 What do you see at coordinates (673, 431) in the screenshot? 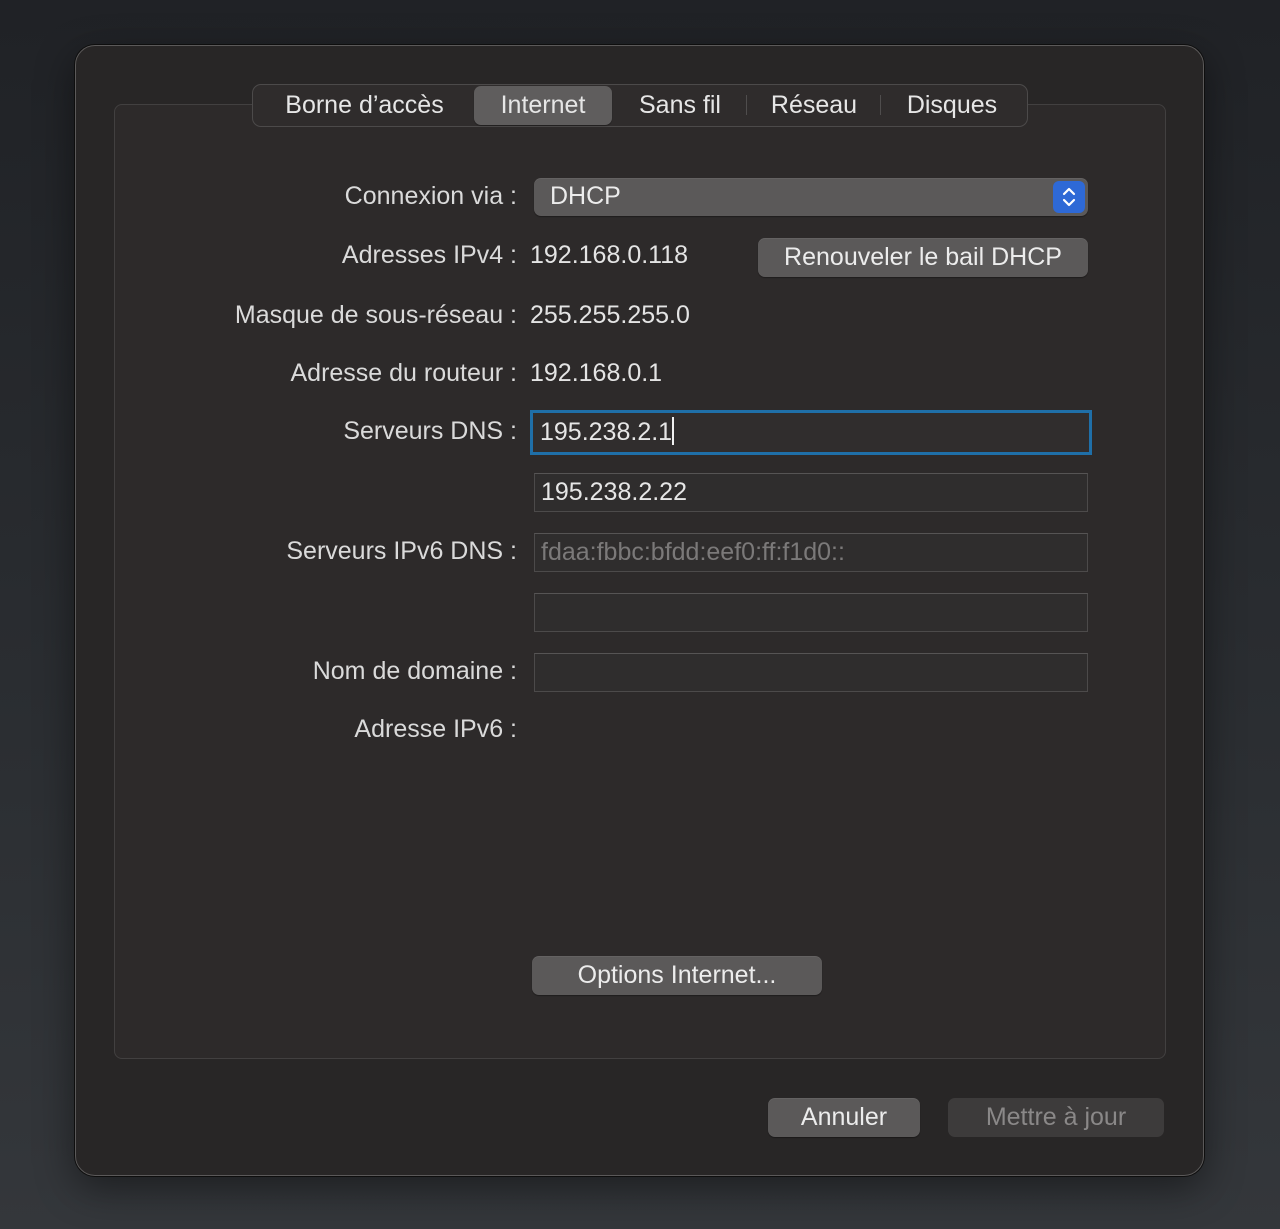
I see `text-caret` at bounding box center [673, 431].